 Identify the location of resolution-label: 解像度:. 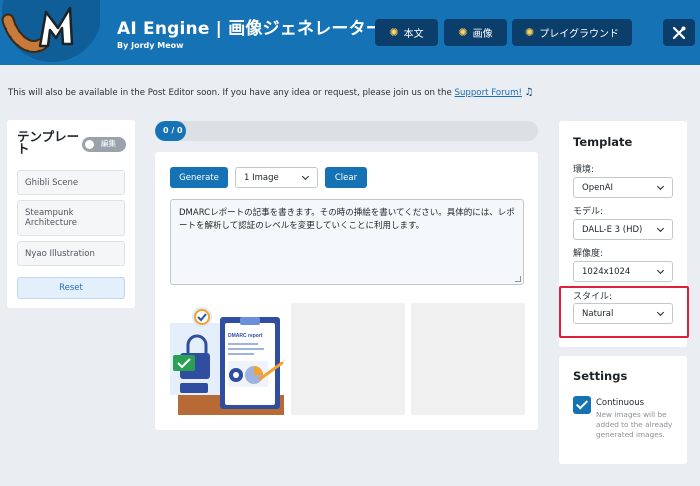
(588, 254).